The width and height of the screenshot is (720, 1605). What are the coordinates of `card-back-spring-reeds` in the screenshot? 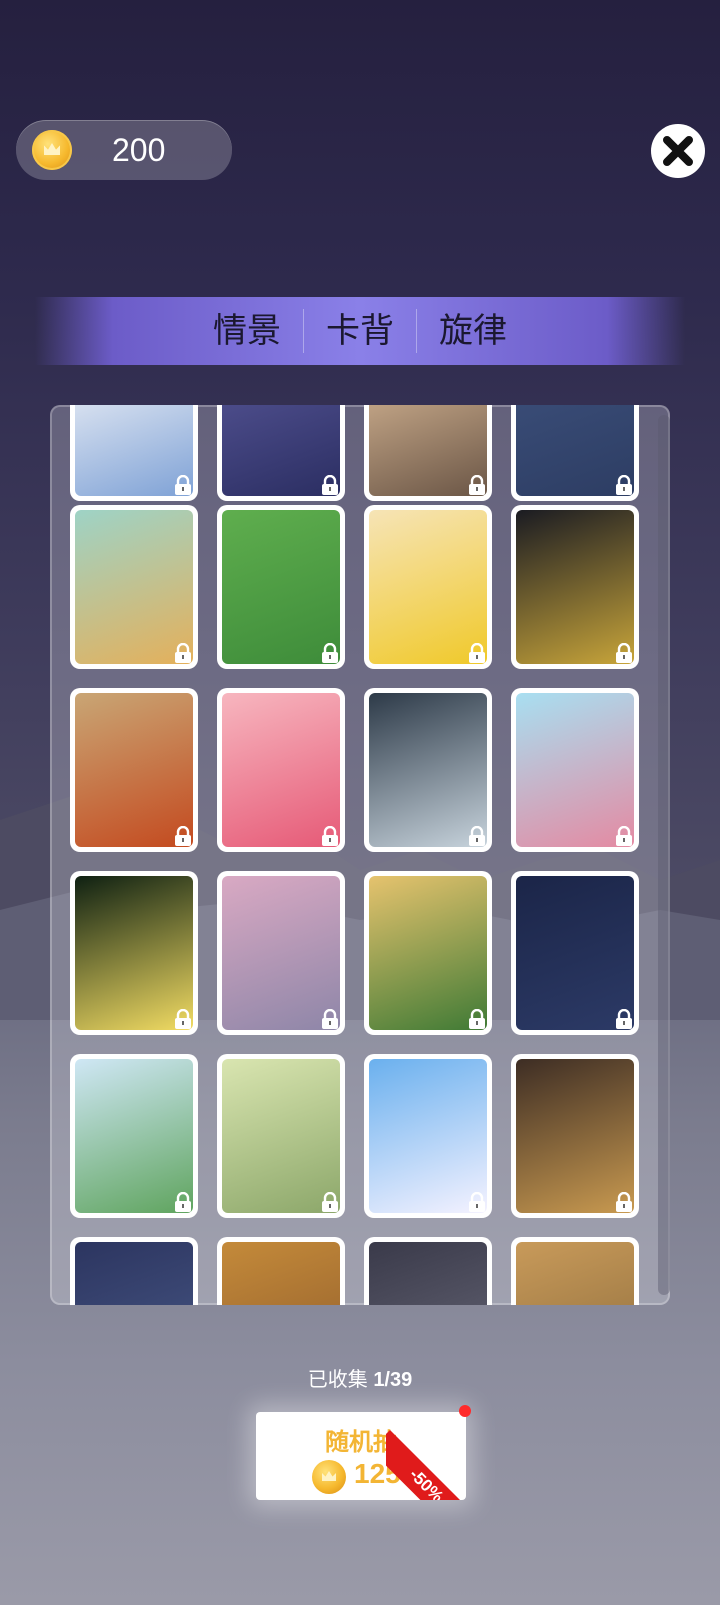 It's located at (134, 1136).